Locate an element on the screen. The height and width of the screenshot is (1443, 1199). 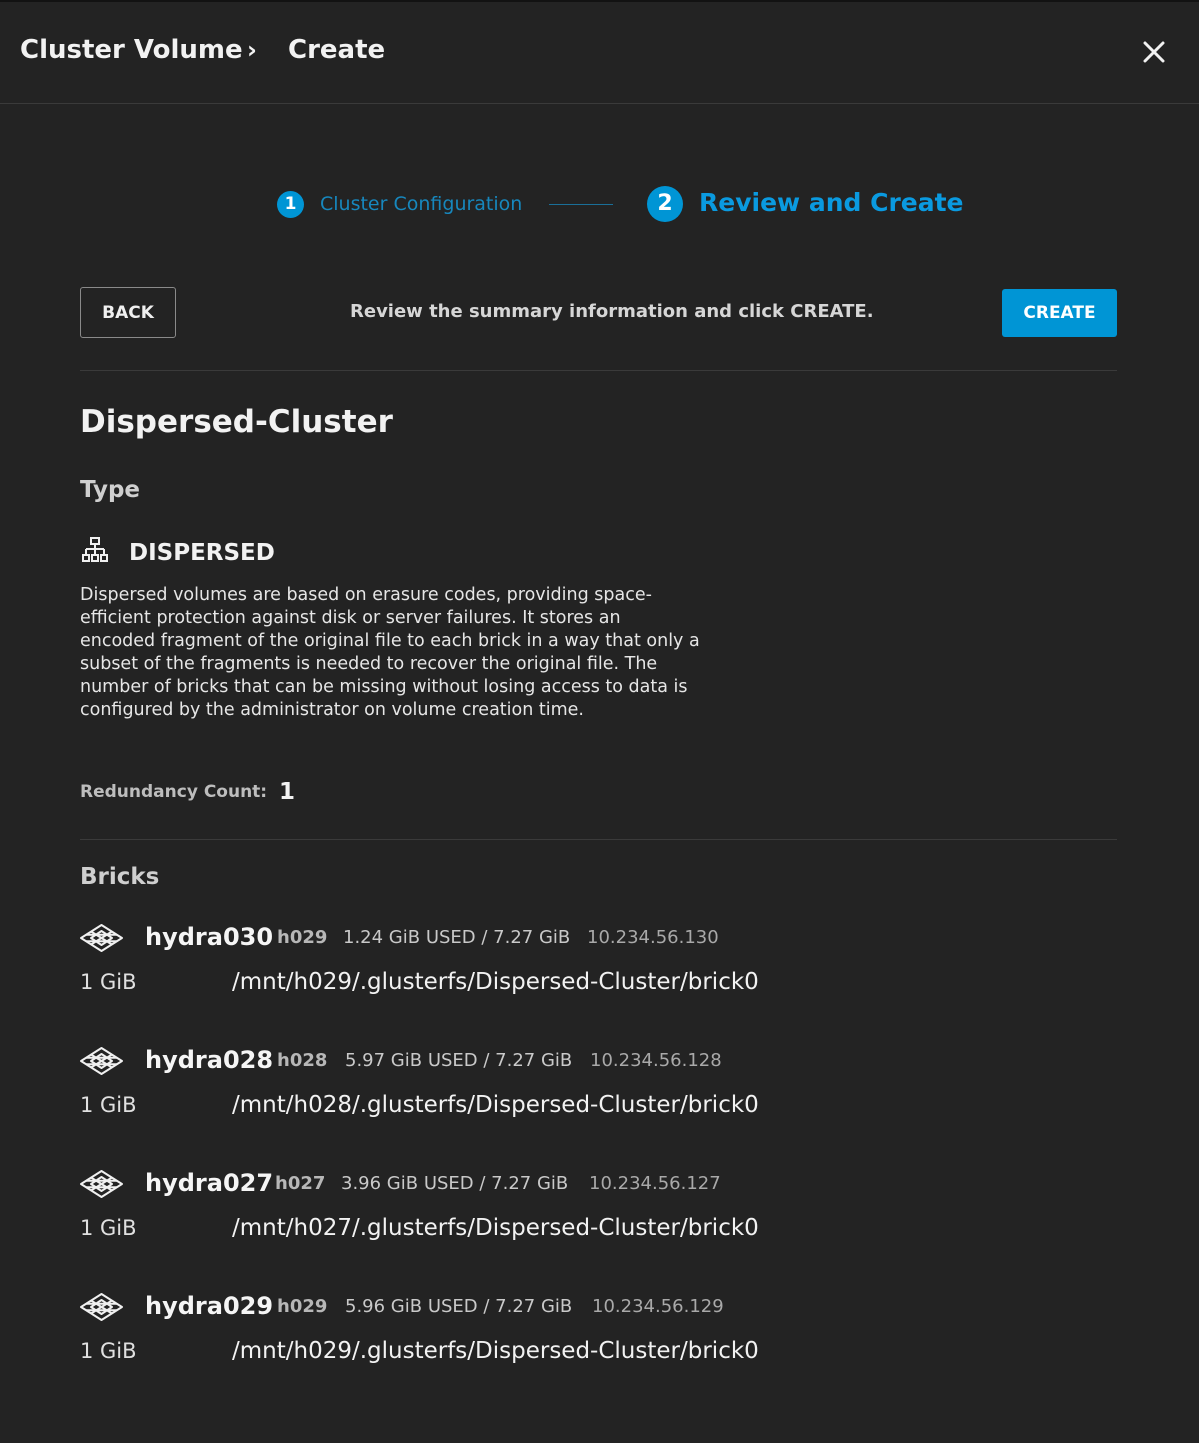
brick-ip: 10.234.56.130 is located at coordinates (653, 937).